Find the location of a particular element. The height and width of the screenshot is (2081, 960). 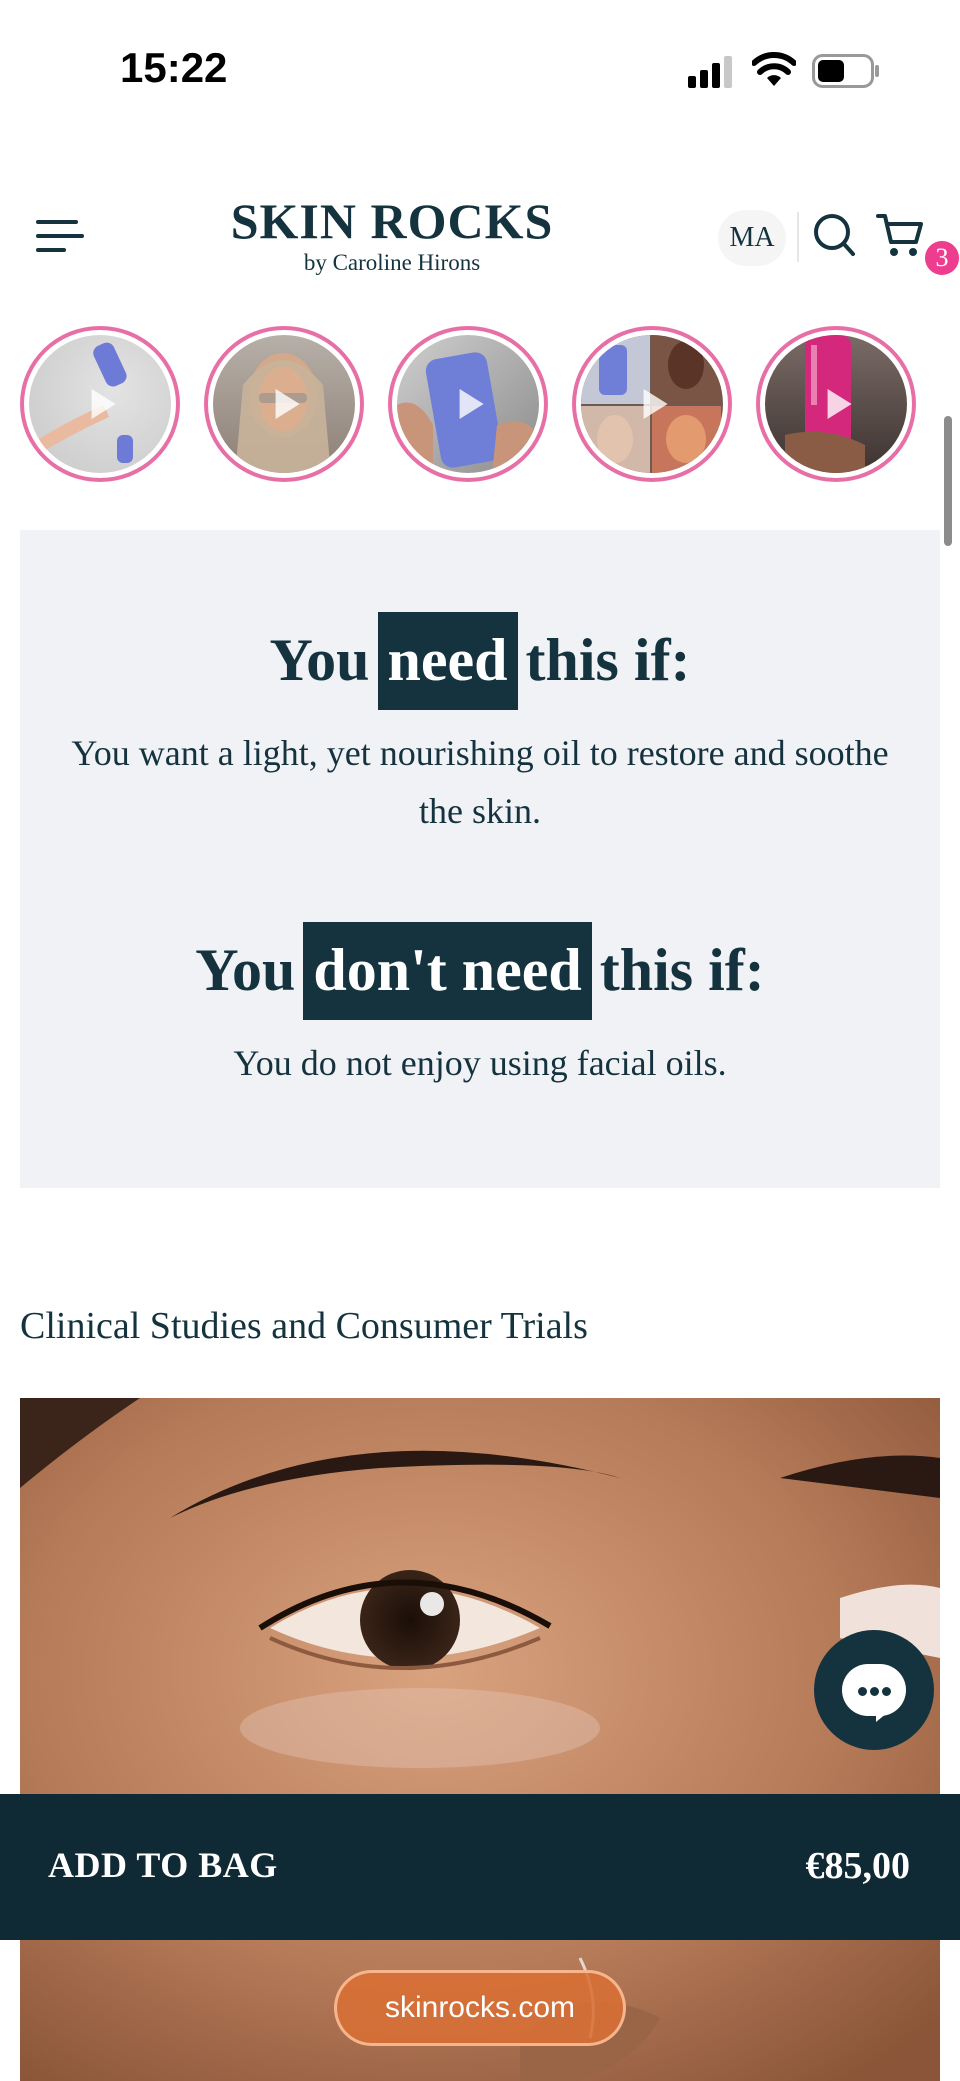

dont-need-heading: You don't need this if: is located at coordinates (480, 971).